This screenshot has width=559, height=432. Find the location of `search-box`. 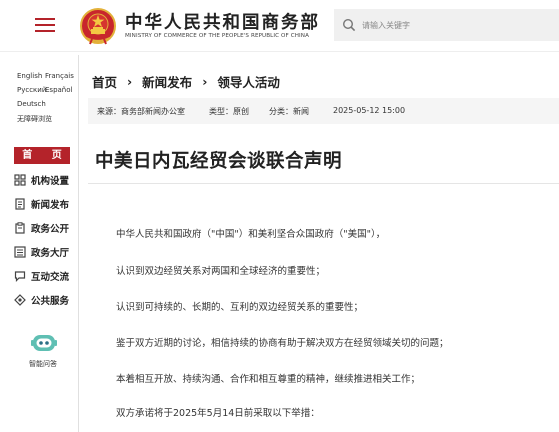

search-box is located at coordinates (446, 25).